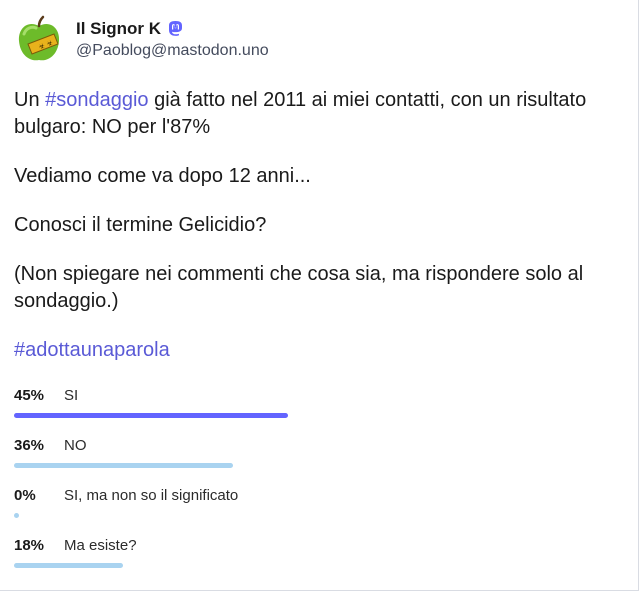  Describe the element at coordinates (96, 100) in the screenshot. I see `hashtag-link: #sondaggio` at that location.